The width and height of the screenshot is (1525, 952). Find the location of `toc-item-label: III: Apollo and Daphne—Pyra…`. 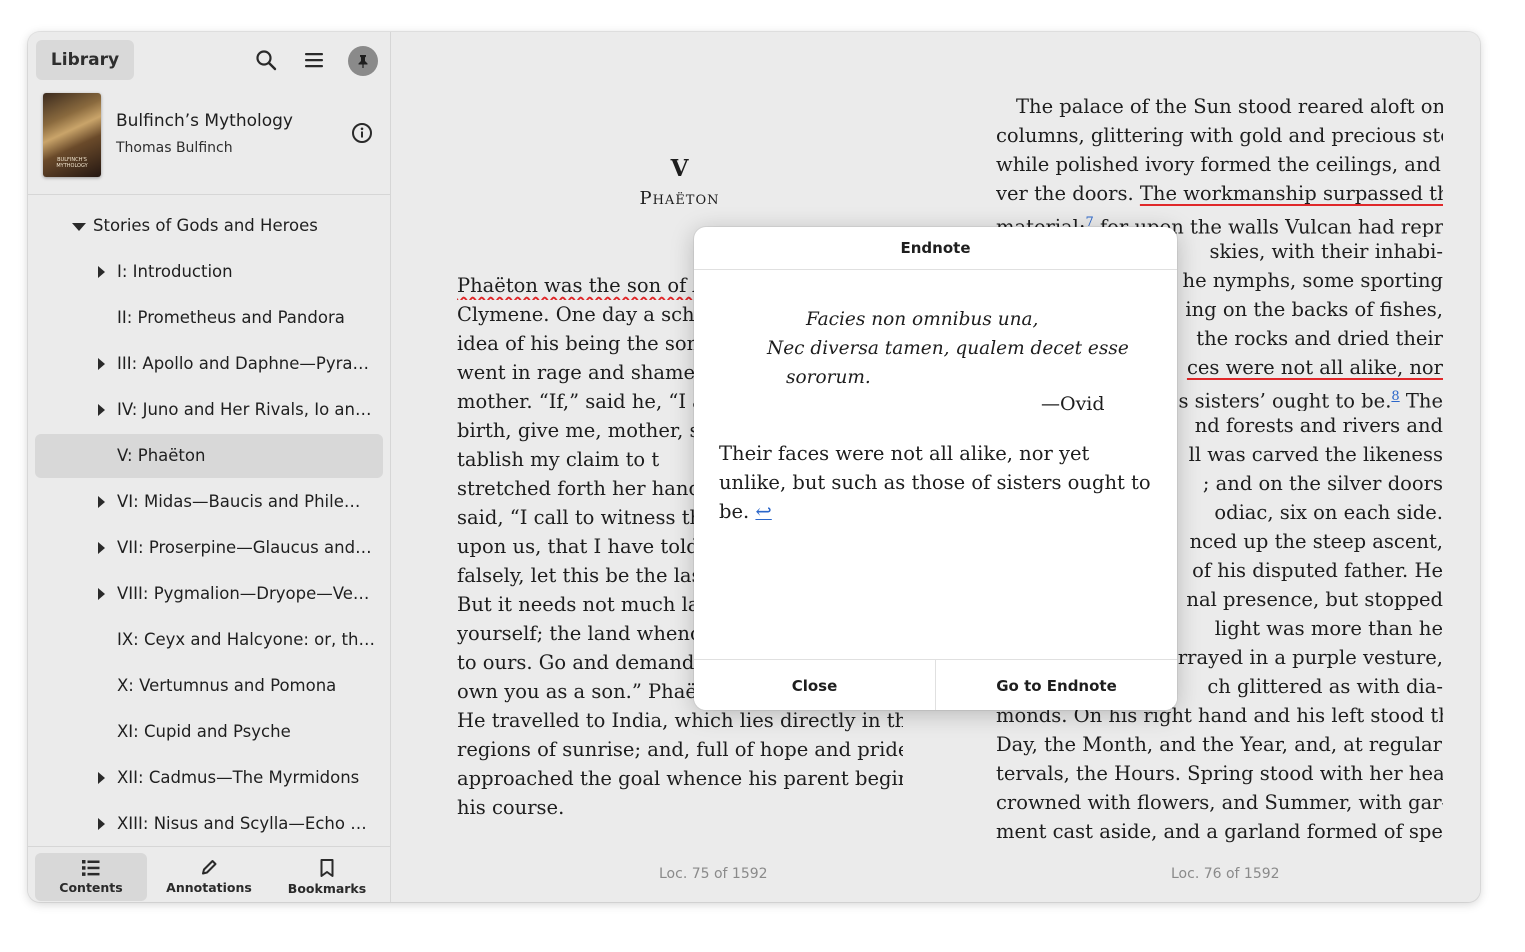

toc-item-label: III: Apollo and Daphne—Pyra… is located at coordinates (243, 363).